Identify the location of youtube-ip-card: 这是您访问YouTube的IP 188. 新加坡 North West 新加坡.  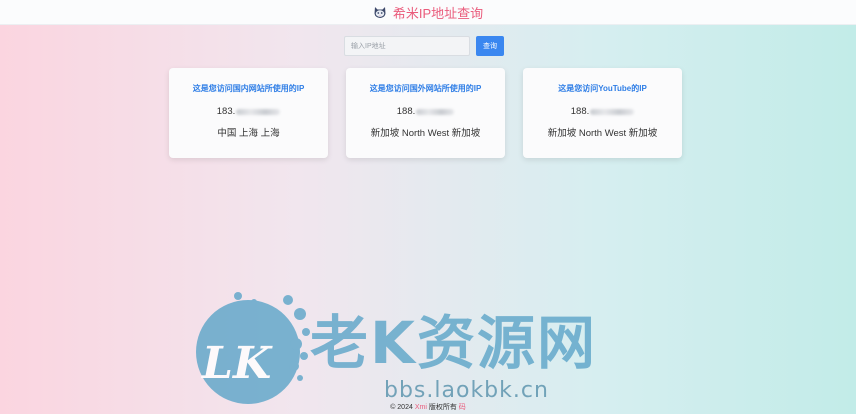
(602, 113).